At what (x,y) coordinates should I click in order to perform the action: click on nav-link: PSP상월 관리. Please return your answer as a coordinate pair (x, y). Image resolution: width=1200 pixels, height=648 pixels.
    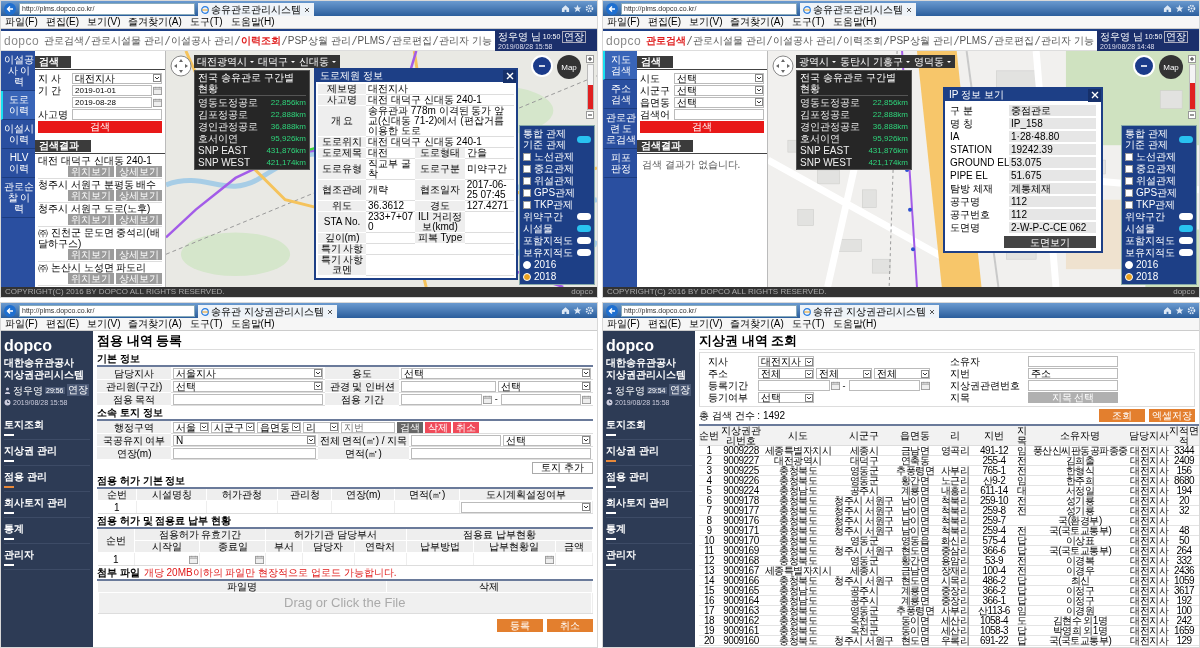
    Looking at the image, I should click on (921, 40).